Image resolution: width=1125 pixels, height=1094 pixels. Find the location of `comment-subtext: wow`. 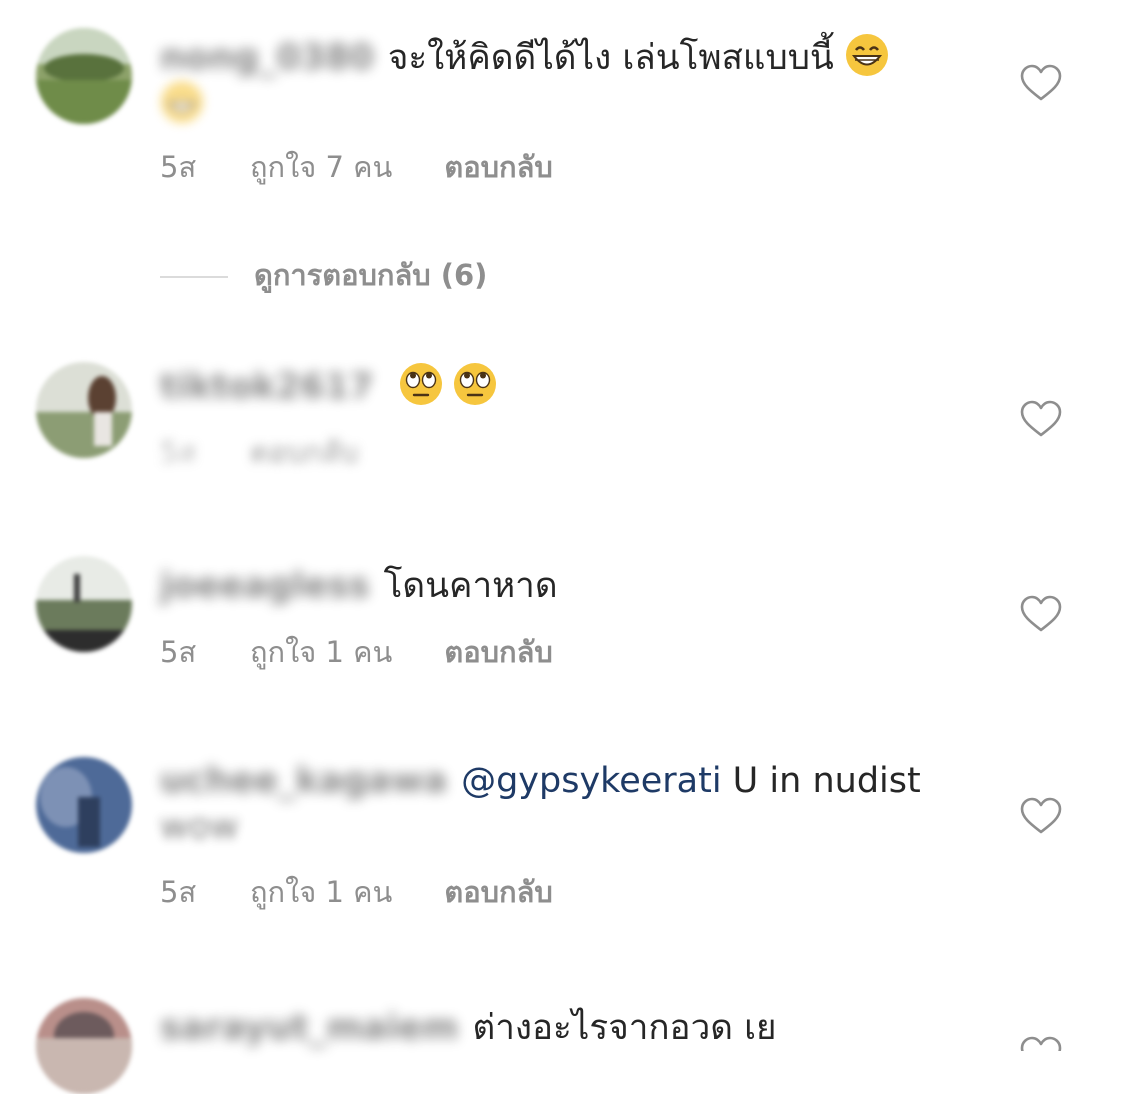

comment-subtext: wow is located at coordinates (199, 827).